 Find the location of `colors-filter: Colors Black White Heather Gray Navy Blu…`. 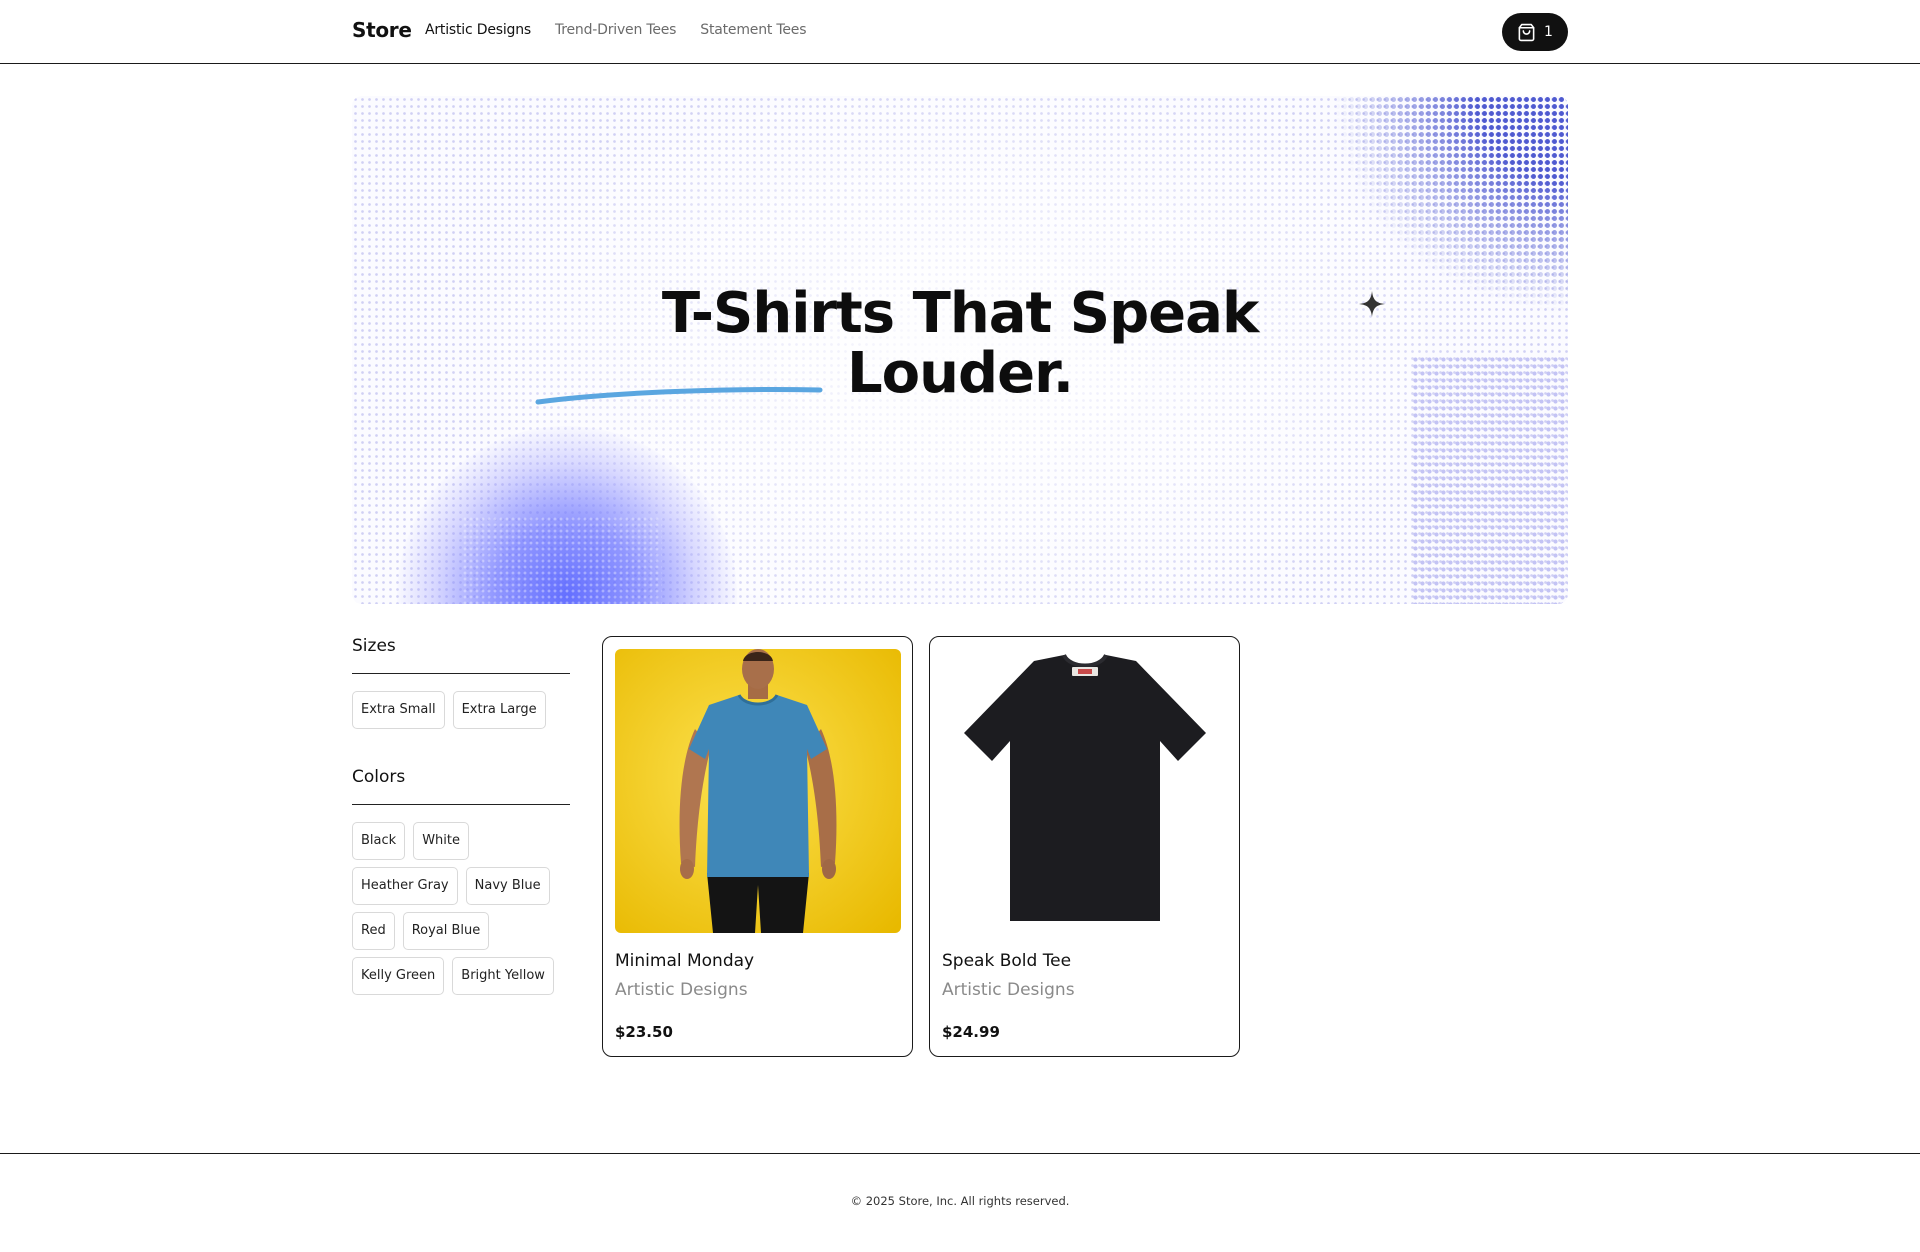

colors-filter: Colors Black White Heather Gray Navy Blu… is located at coordinates (461, 881).